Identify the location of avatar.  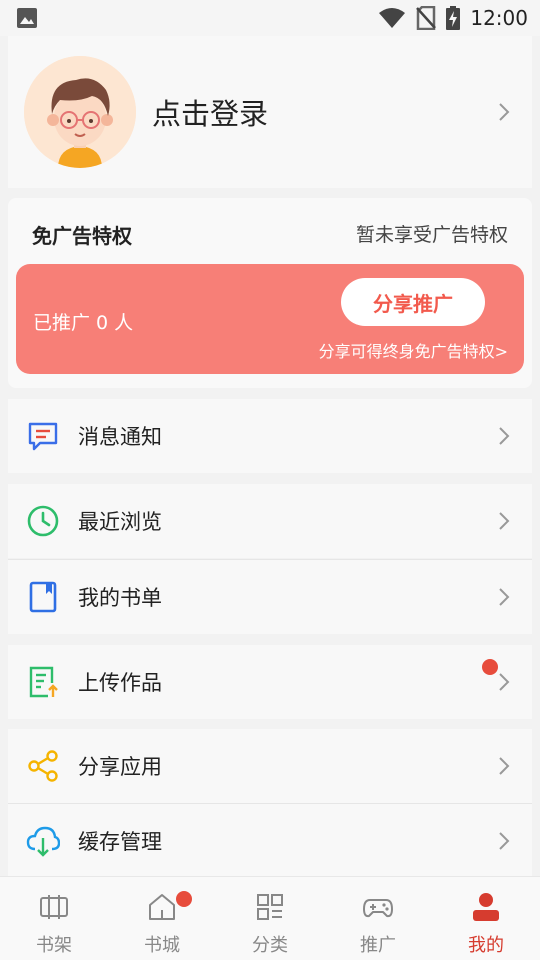
(80, 112).